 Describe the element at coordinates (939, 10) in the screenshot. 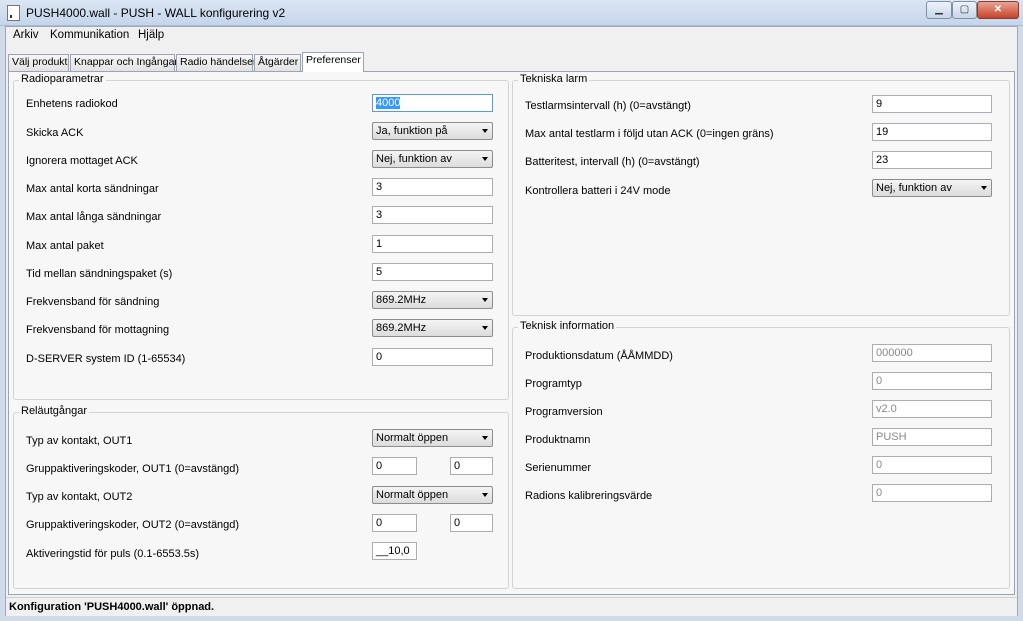

I see `minimize-button: ▁` at that location.